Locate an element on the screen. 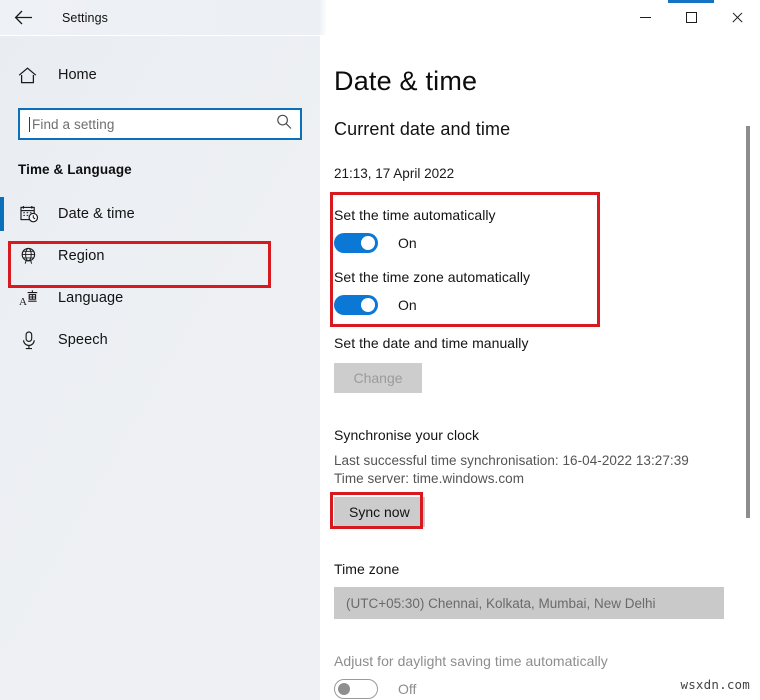 Image resolution: width=760 pixels, height=700 pixels. set-timezone-automatically-toggle is located at coordinates (356, 305).